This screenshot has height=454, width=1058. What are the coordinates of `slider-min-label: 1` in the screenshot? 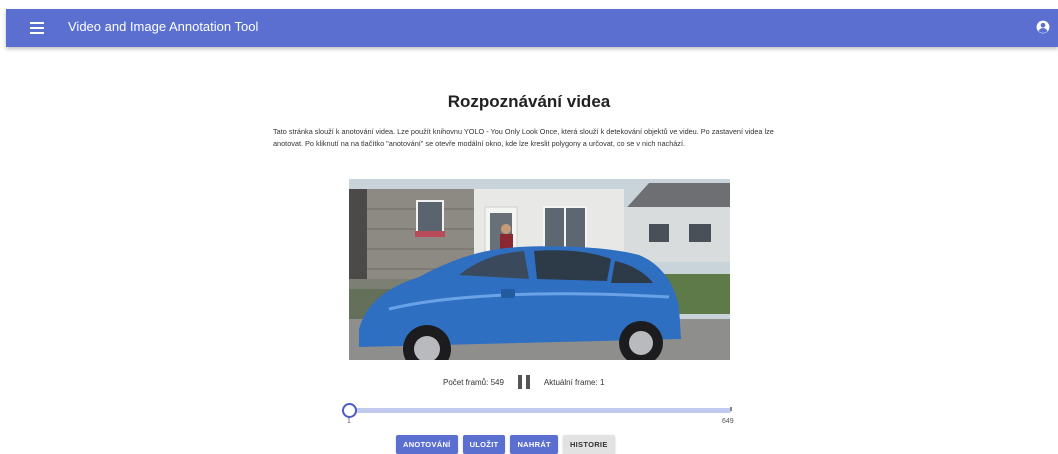 It's located at (349, 421).